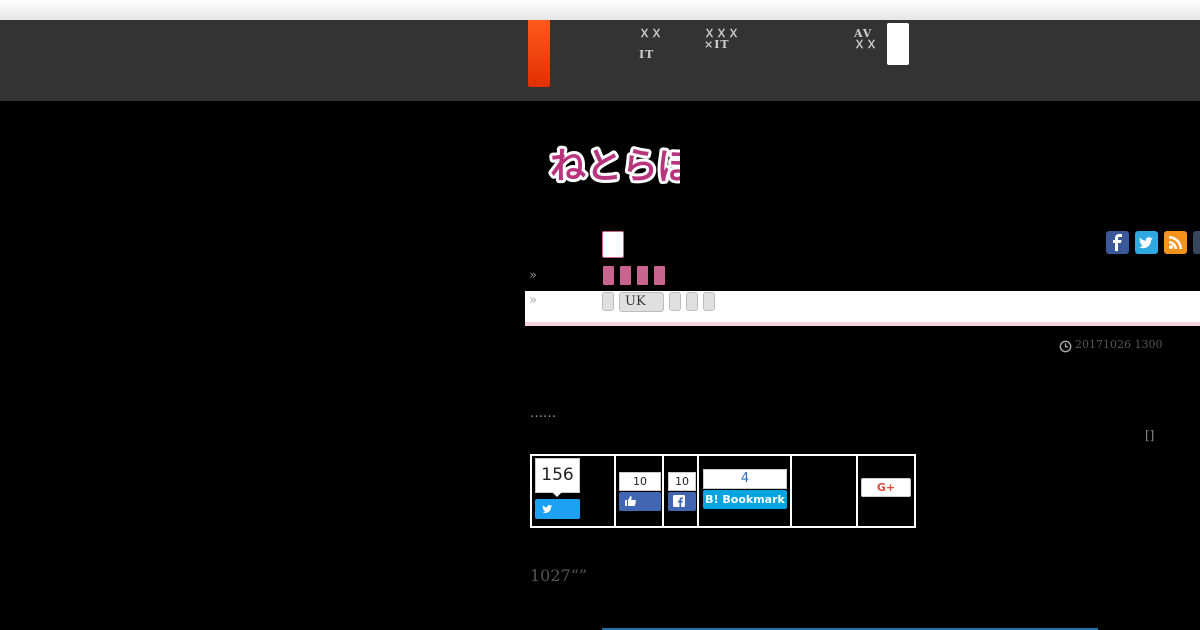 This screenshot has width=1200, height=630. What do you see at coordinates (641, 302) in the screenshot?
I see `tag-uk: UK` at bounding box center [641, 302].